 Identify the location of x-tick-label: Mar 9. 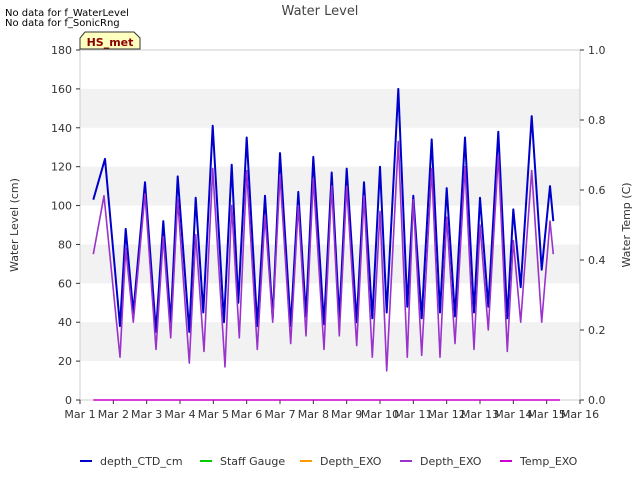
(346, 414).